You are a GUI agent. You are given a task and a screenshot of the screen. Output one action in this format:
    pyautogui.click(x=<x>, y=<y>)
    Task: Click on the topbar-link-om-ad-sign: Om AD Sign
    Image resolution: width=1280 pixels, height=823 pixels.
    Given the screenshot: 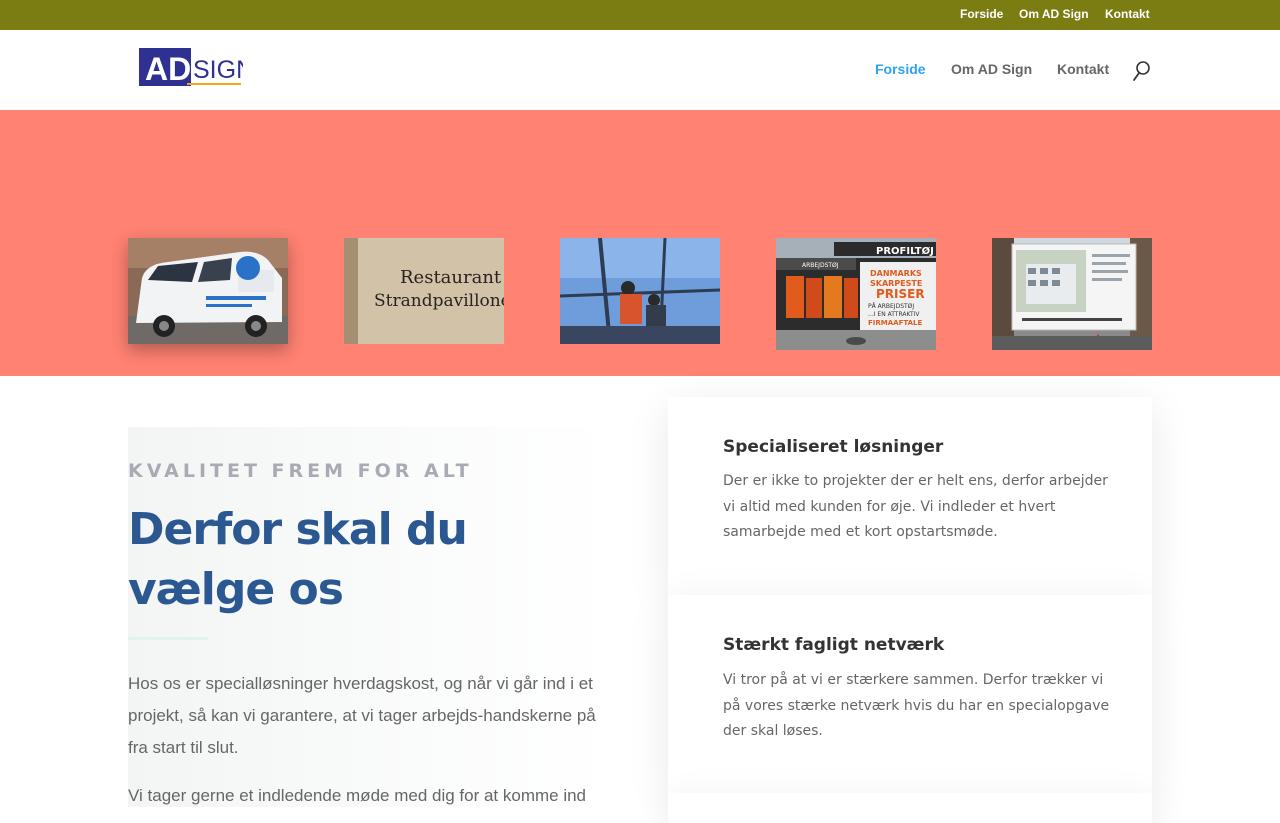 What is the action you would take?
    pyautogui.click(x=1054, y=14)
    